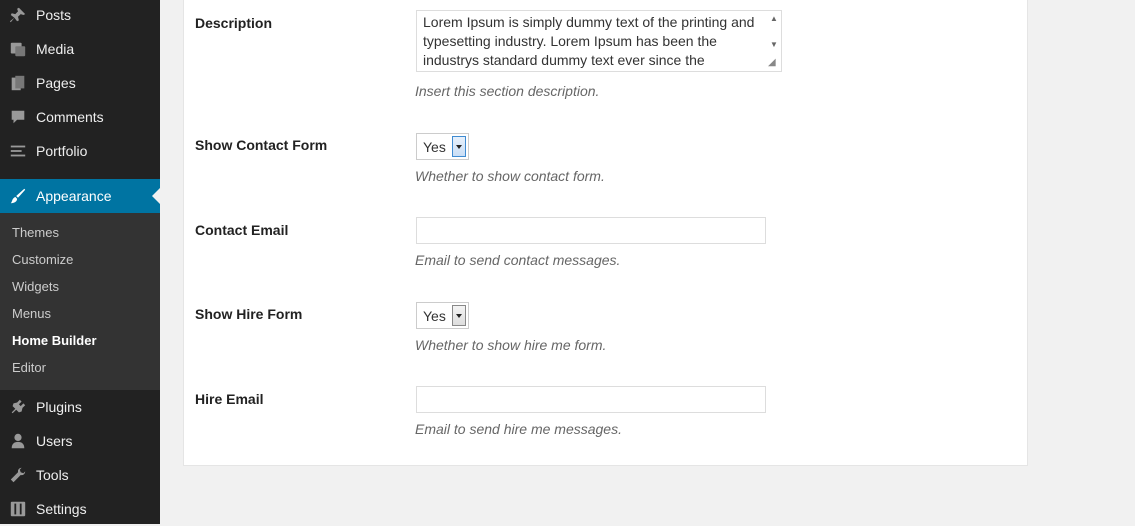 Image resolution: width=1135 pixels, height=526 pixels. I want to click on menu-item-posts: Posts, so click(80, 16).